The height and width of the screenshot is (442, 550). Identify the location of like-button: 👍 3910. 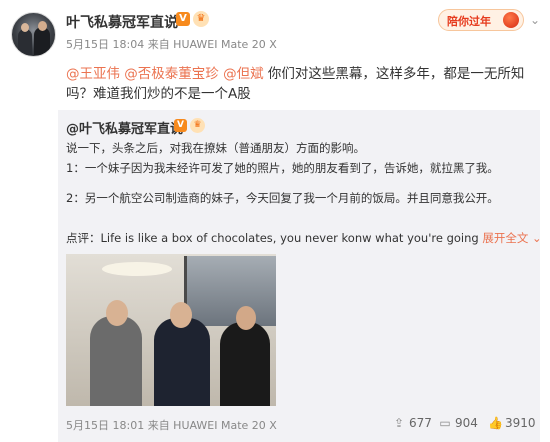
(512, 423).